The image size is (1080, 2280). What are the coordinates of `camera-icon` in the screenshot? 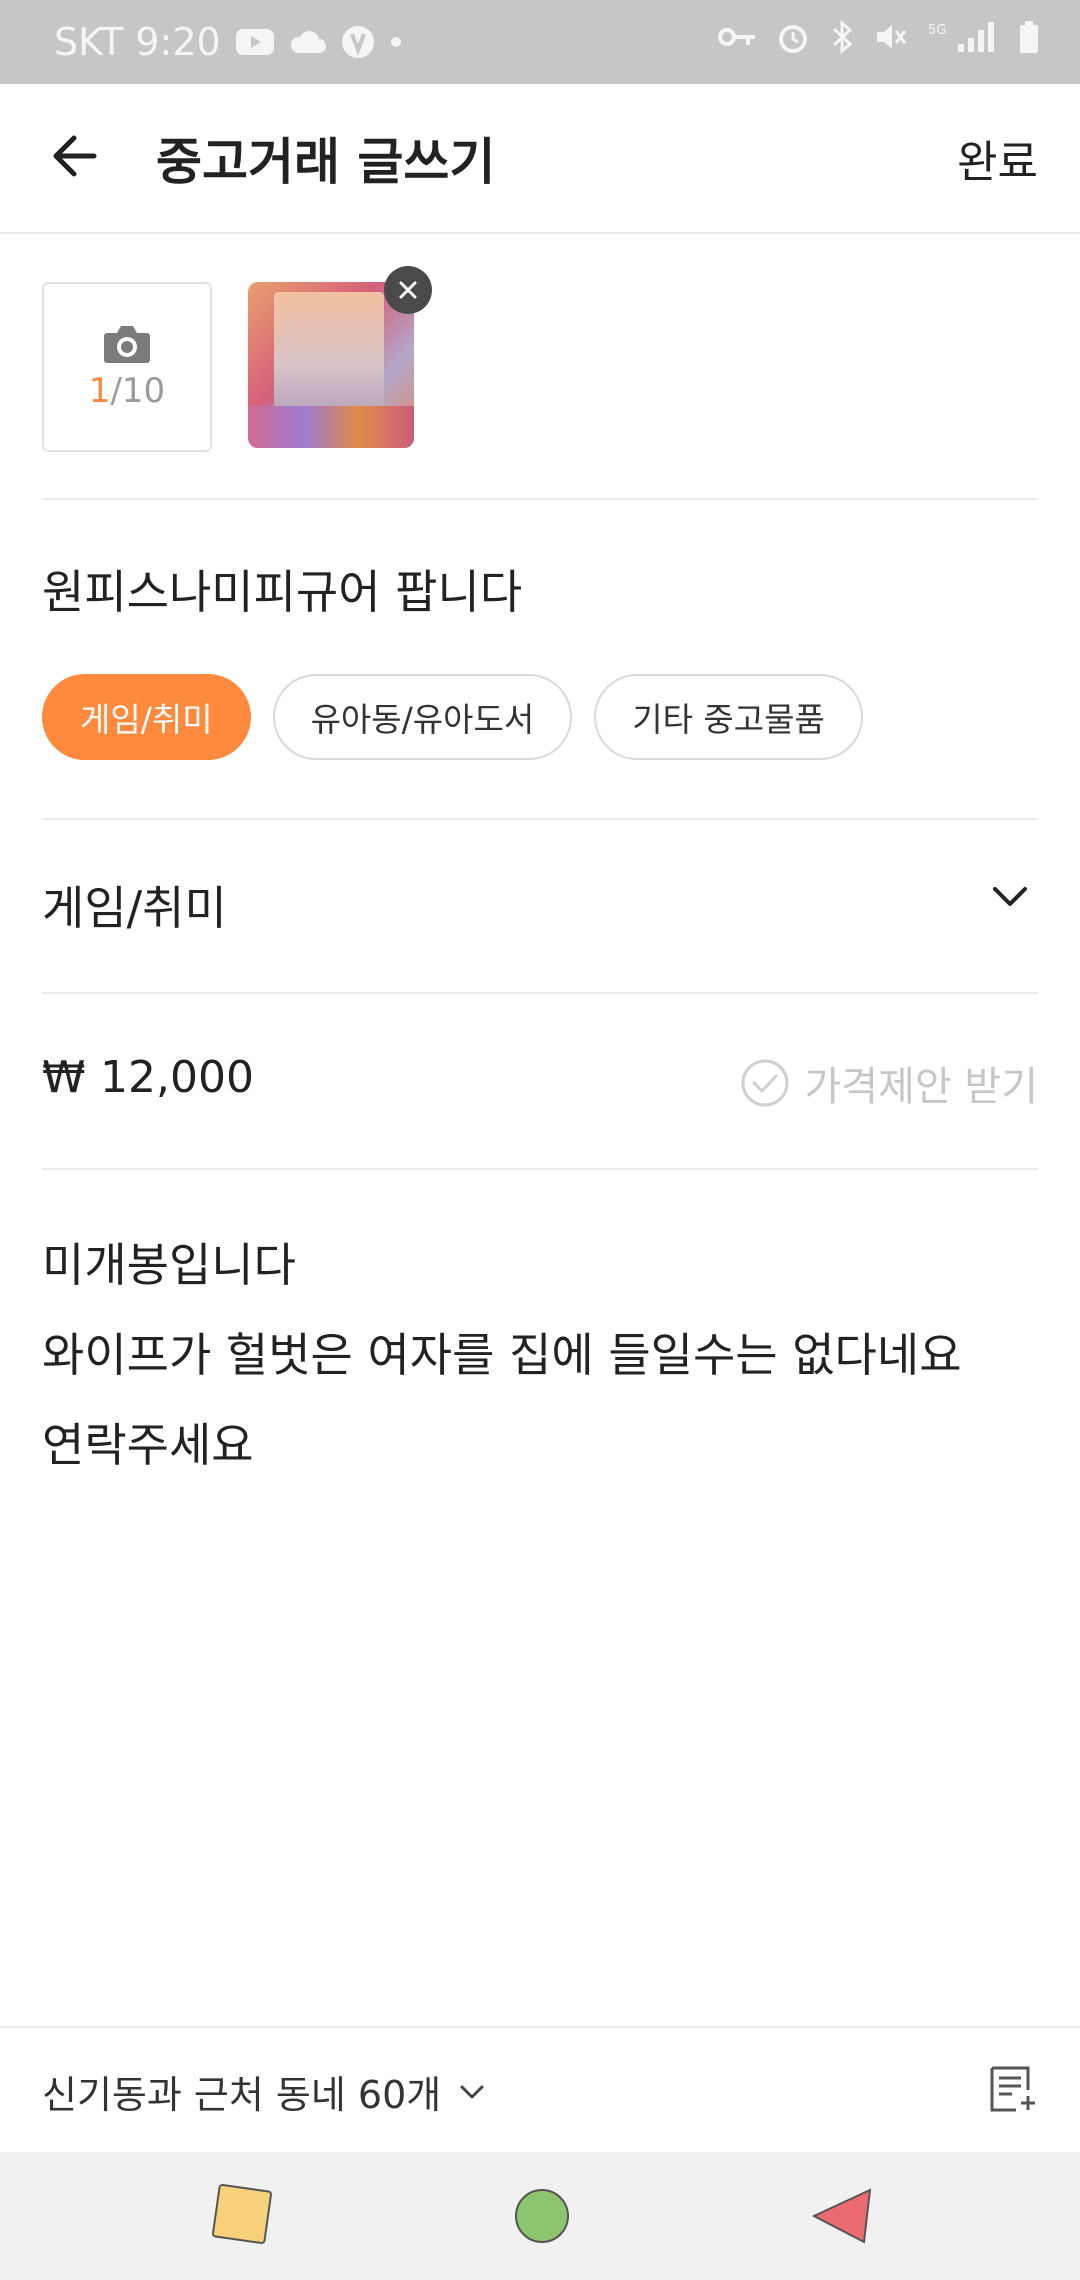 It's located at (127, 344).